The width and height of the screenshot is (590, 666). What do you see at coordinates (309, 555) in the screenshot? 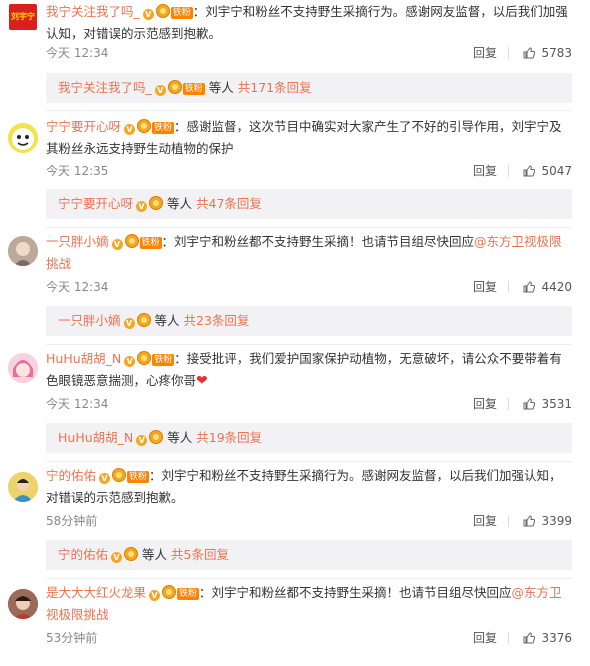
I see `reply-summary: 宁的佑佑 V 等人 共5条回复` at bounding box center [309, 555].